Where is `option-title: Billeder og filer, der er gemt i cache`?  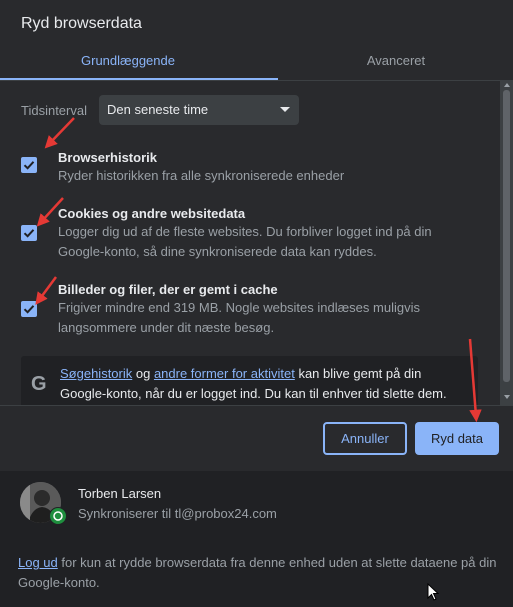
option-title: Billeder og filer, der er gemt i cache is located at coordinates (168, 289).